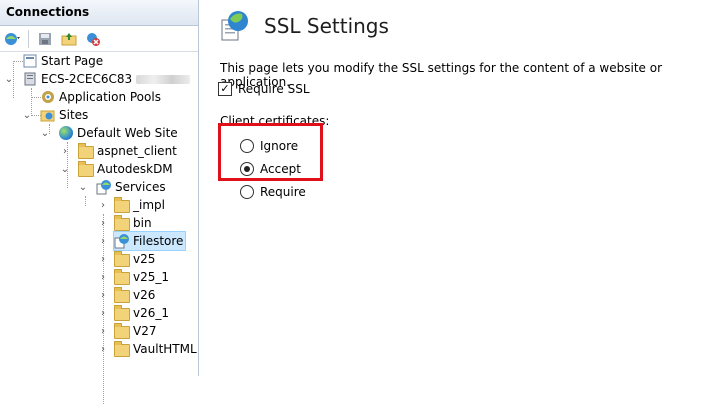 The width and height of the screenshot is (720, 404). I want to click on tree-item-vaulthtml: VaultHTML, so click(155, 349).